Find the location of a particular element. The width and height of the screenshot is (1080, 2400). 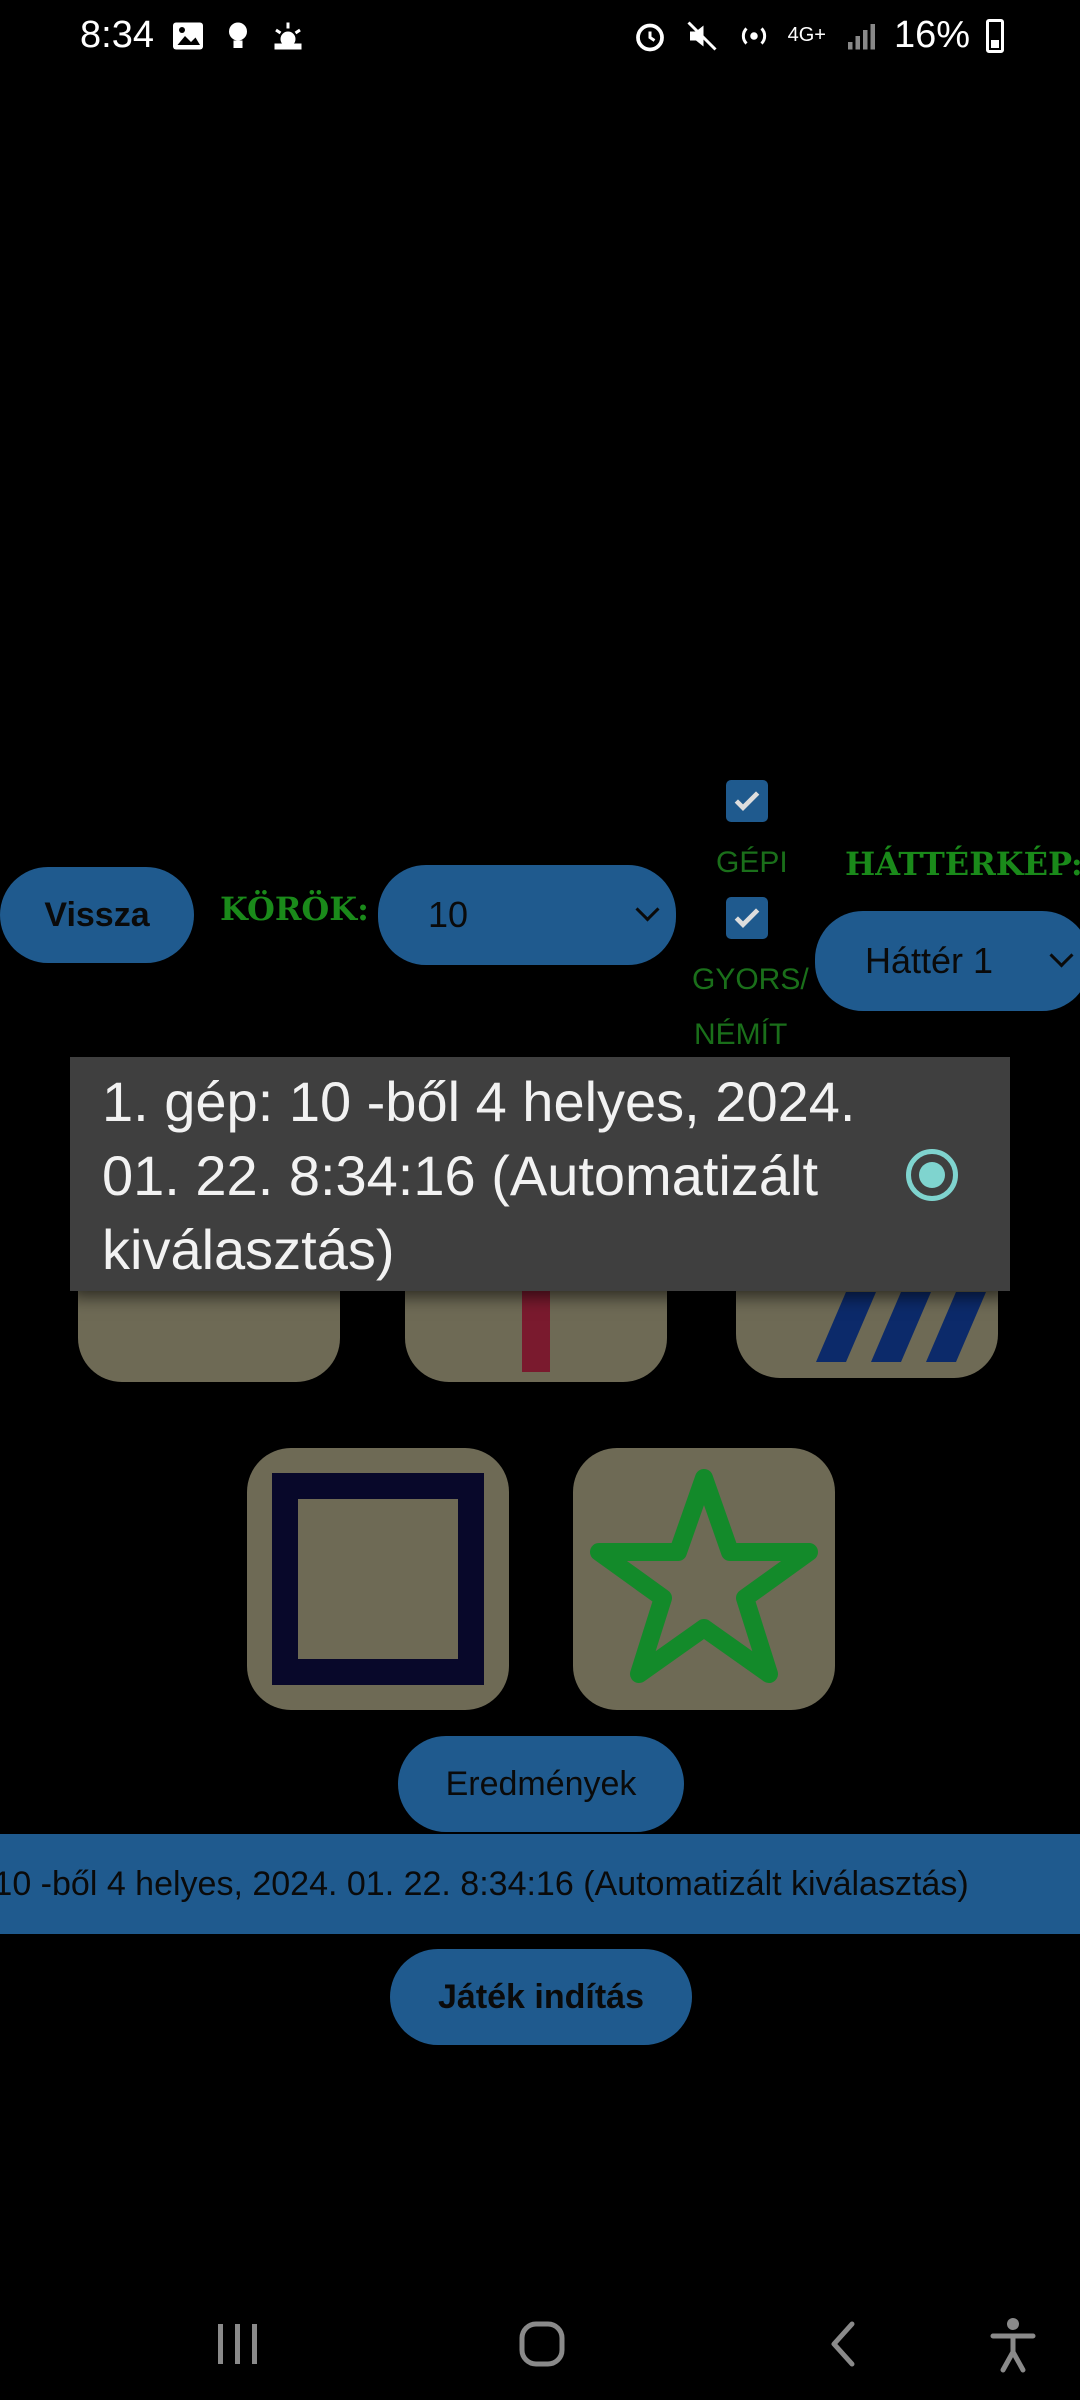

machine-checkbox is located at coordinates (747, 801).